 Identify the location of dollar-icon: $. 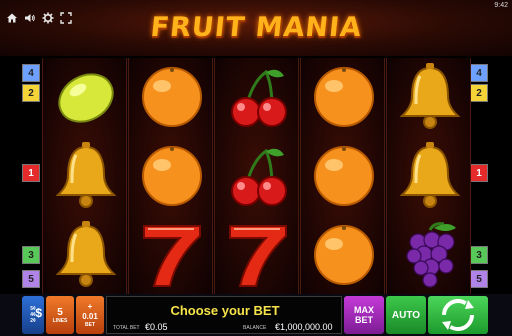
(38, 313).